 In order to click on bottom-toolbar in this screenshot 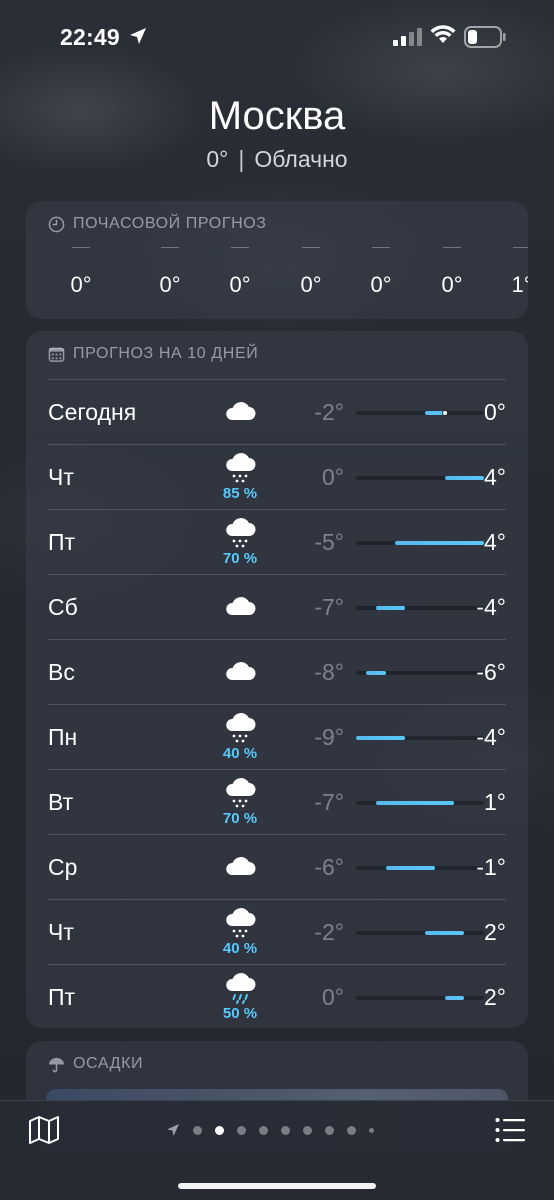, I will do `click(277, 1150)`.